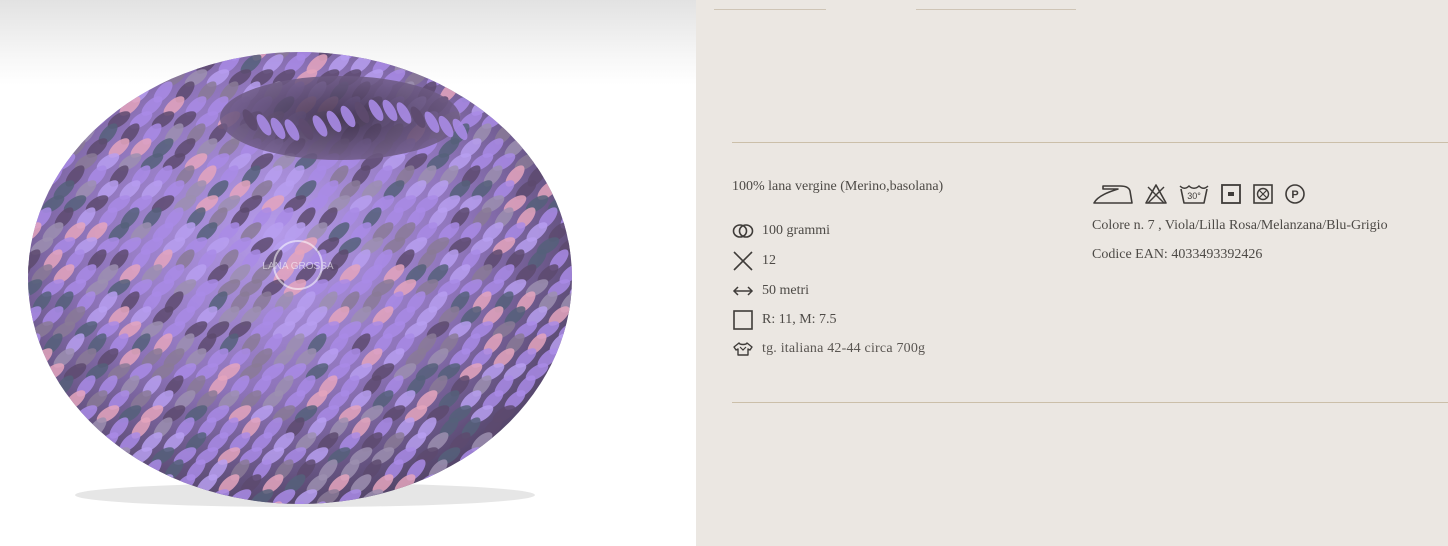  I want to click on composition-text: 100% lana vergine (Merino,basolana), so click(838, 186).